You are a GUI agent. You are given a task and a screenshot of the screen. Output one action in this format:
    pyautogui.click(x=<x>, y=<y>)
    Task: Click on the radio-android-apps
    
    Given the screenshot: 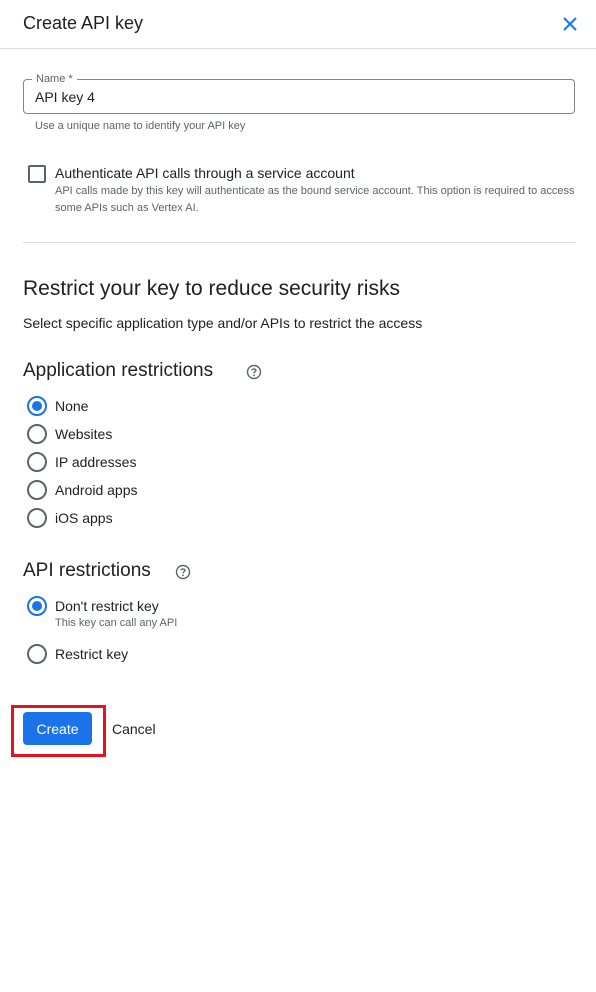 What is the action you would take?
    pyautogui.click(x=37, y=490)
    